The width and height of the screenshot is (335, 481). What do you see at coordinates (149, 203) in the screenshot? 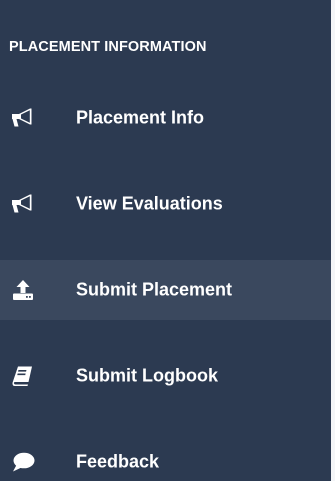
I see `sidebar-item-label: View Evaluations` at bounding box center [149, 203].